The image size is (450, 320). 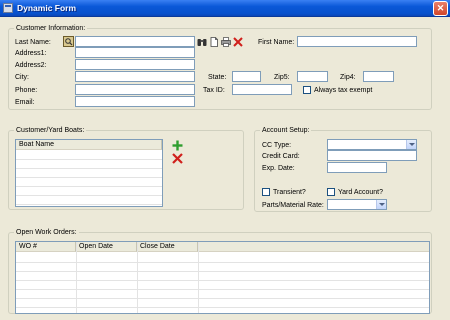 What do you see at coordinates (331, 192) in the screenshot?
I see `yard-account-checkbox` at bounding box center [331, 192].